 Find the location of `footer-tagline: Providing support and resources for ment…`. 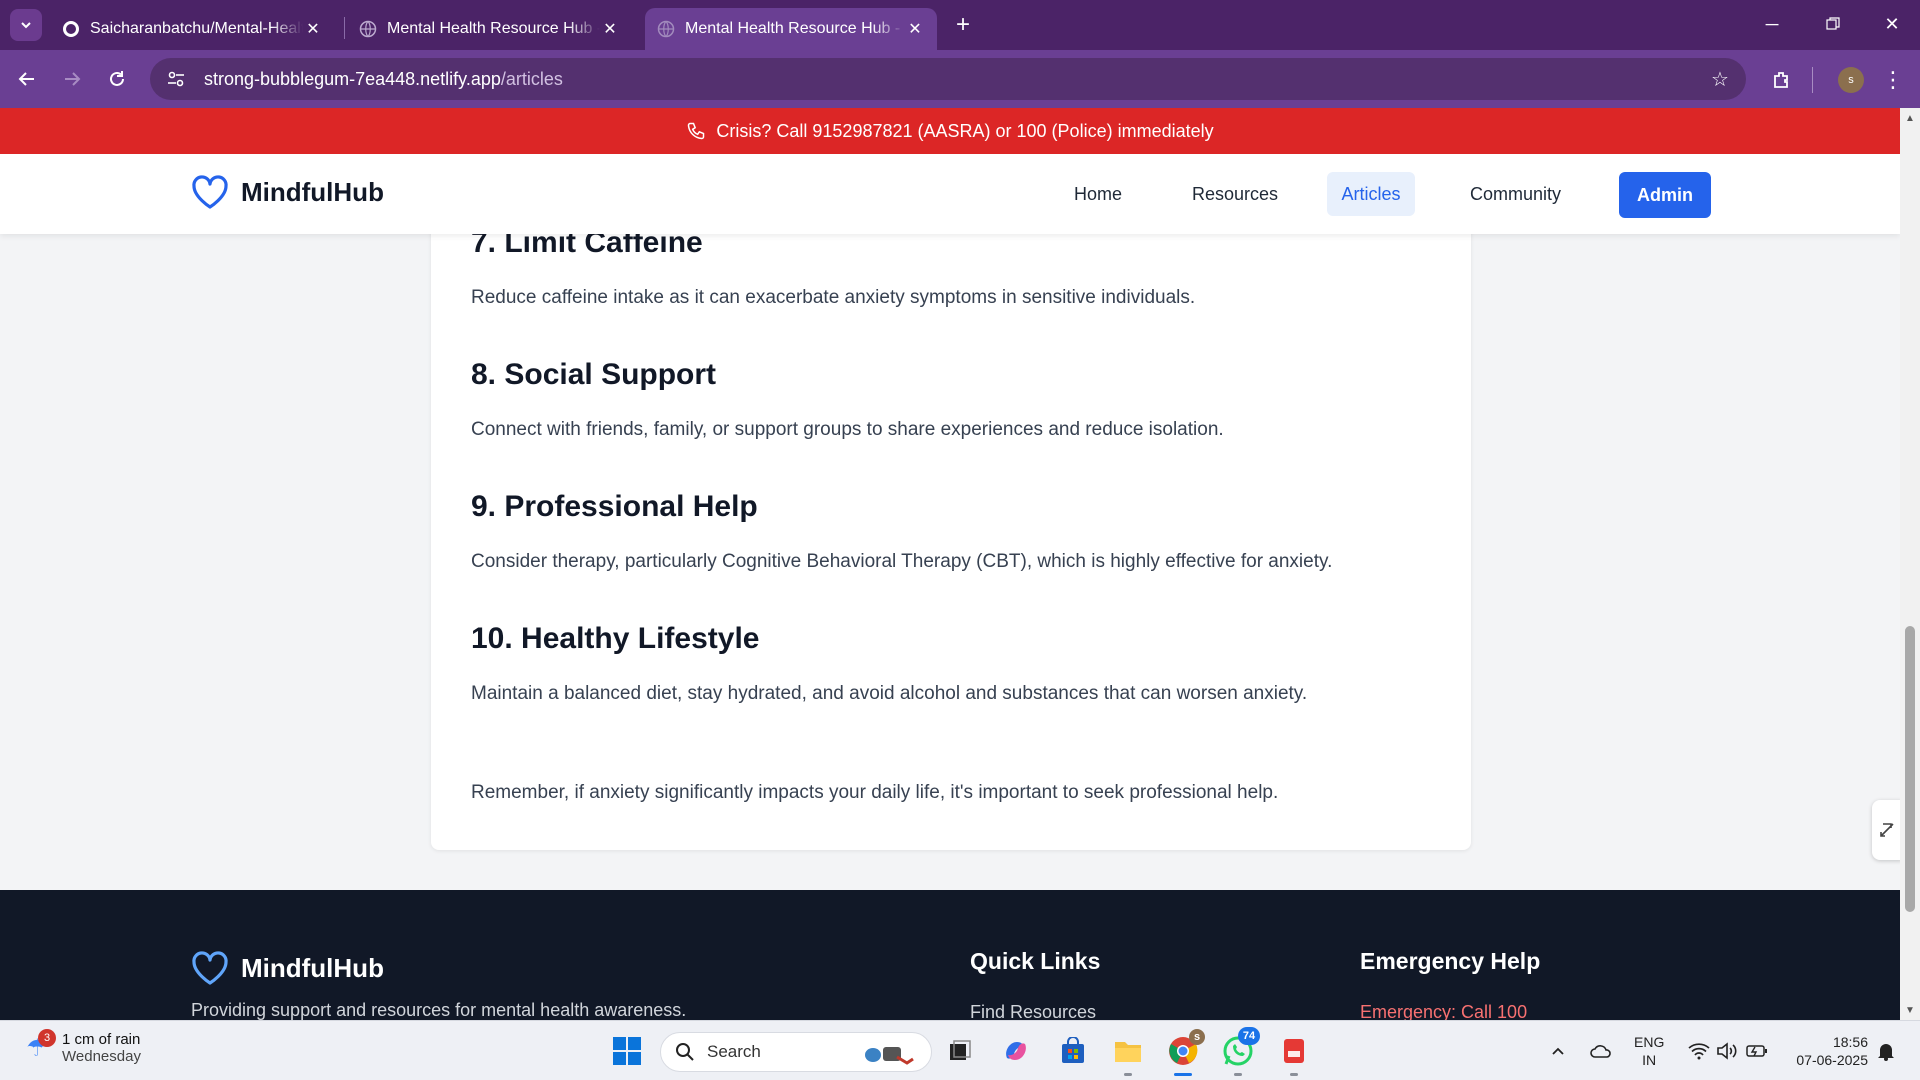

footer-tagline: Providing support and resources for ment… is located at coordinates (439, 1010).